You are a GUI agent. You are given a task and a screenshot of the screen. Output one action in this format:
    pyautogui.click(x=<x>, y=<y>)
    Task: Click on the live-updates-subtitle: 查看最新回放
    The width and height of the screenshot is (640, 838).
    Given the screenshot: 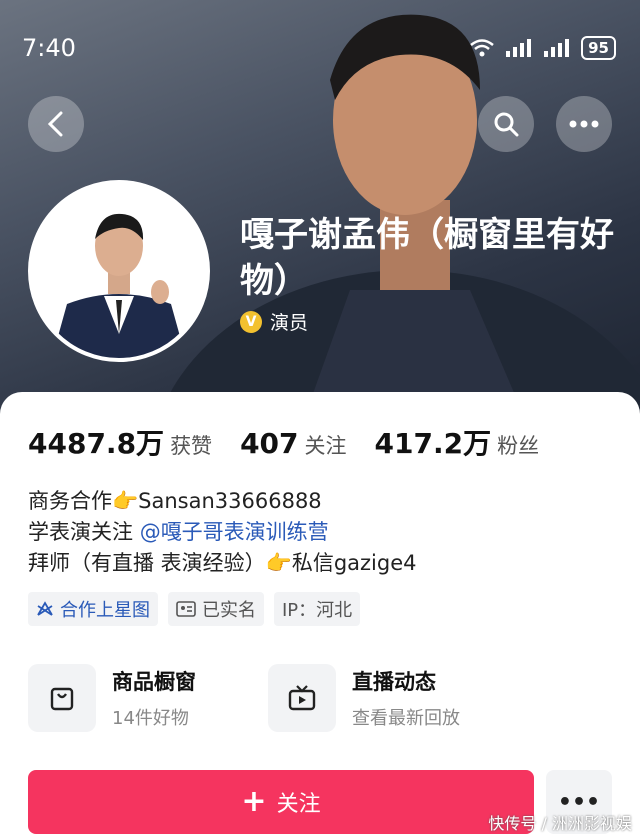 What is the action you would take?
    pyautogui.click(x=406, y=718)
    